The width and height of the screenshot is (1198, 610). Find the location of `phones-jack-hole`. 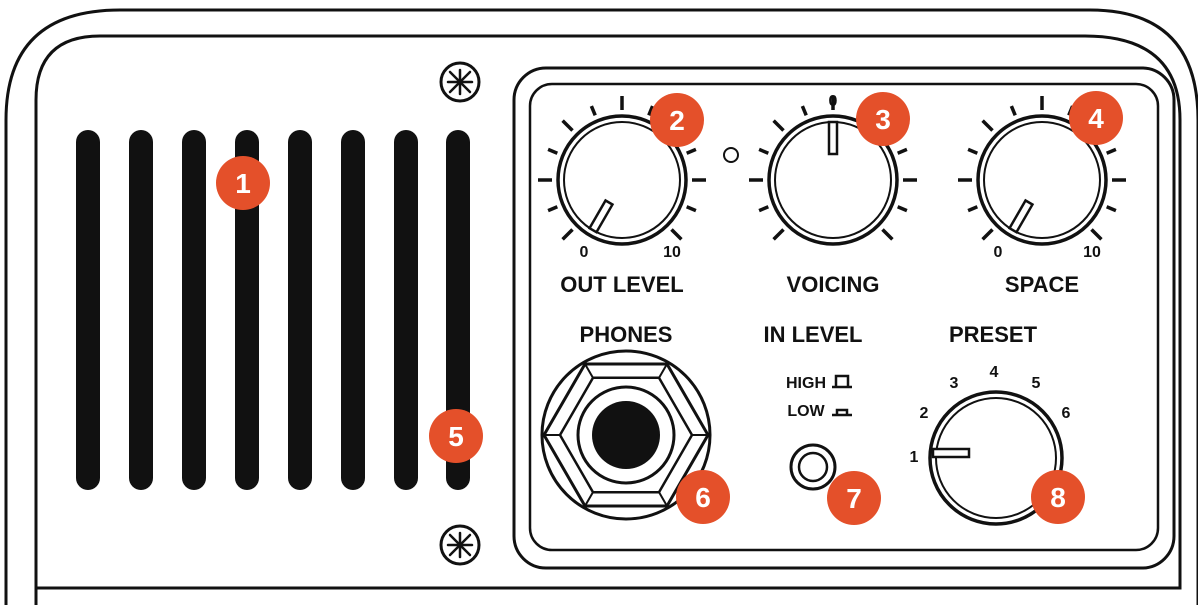

phones-jack-hole is located at coordinates (626, 435).